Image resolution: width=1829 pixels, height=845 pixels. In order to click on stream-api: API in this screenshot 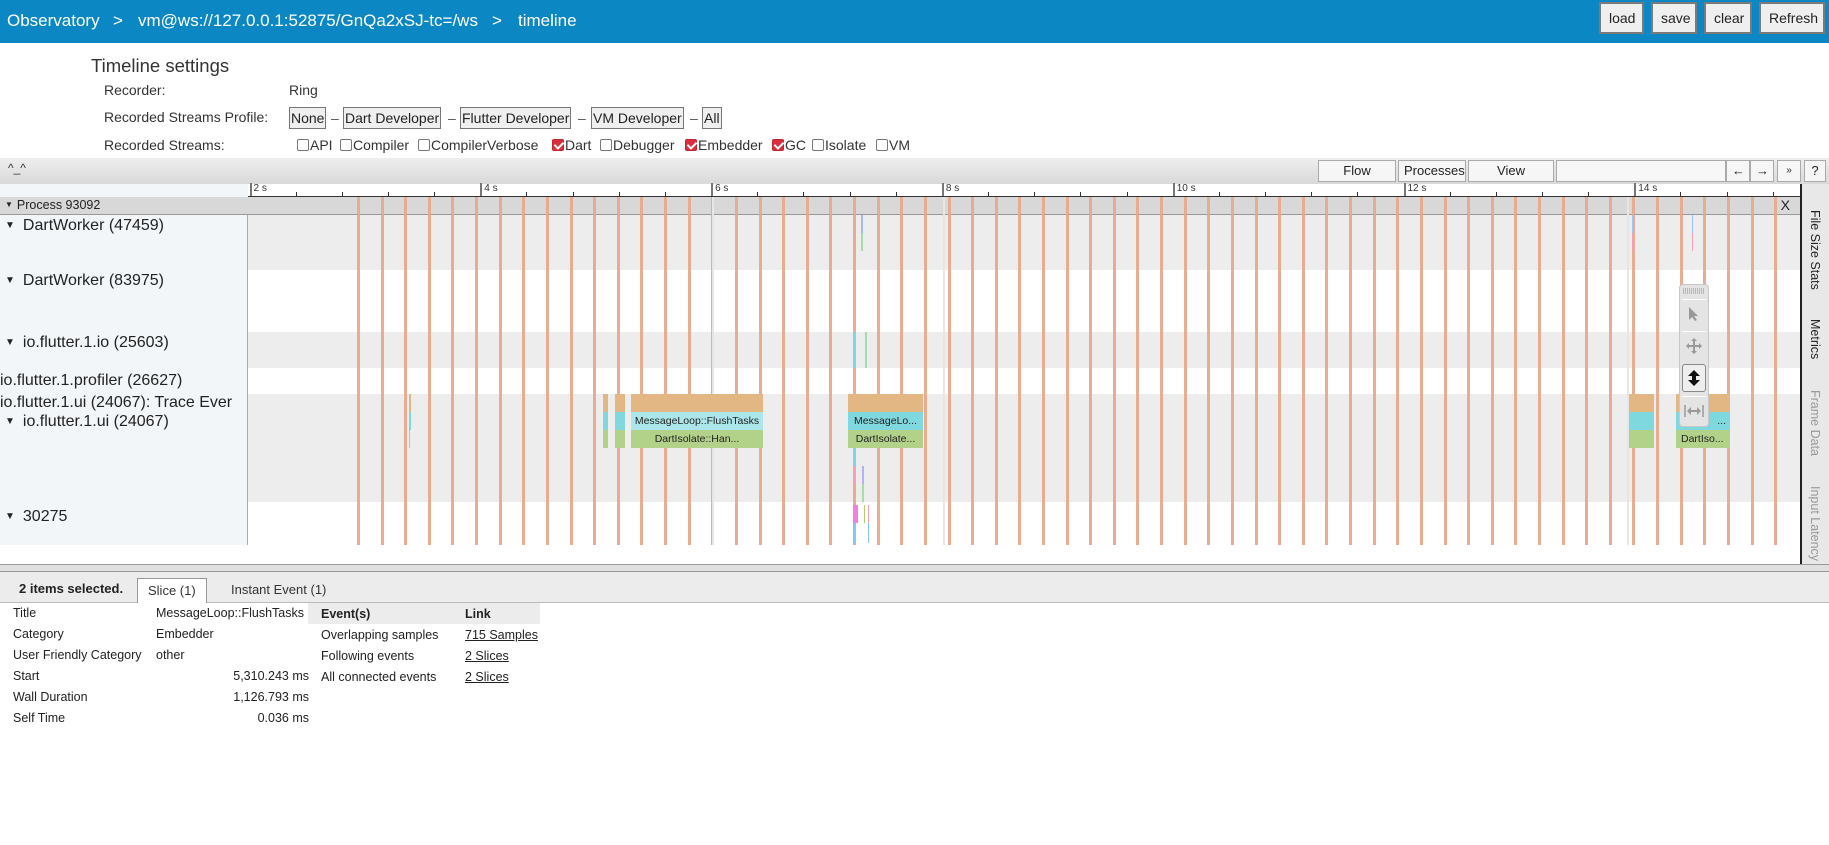, I will do `click(315, 145)`.